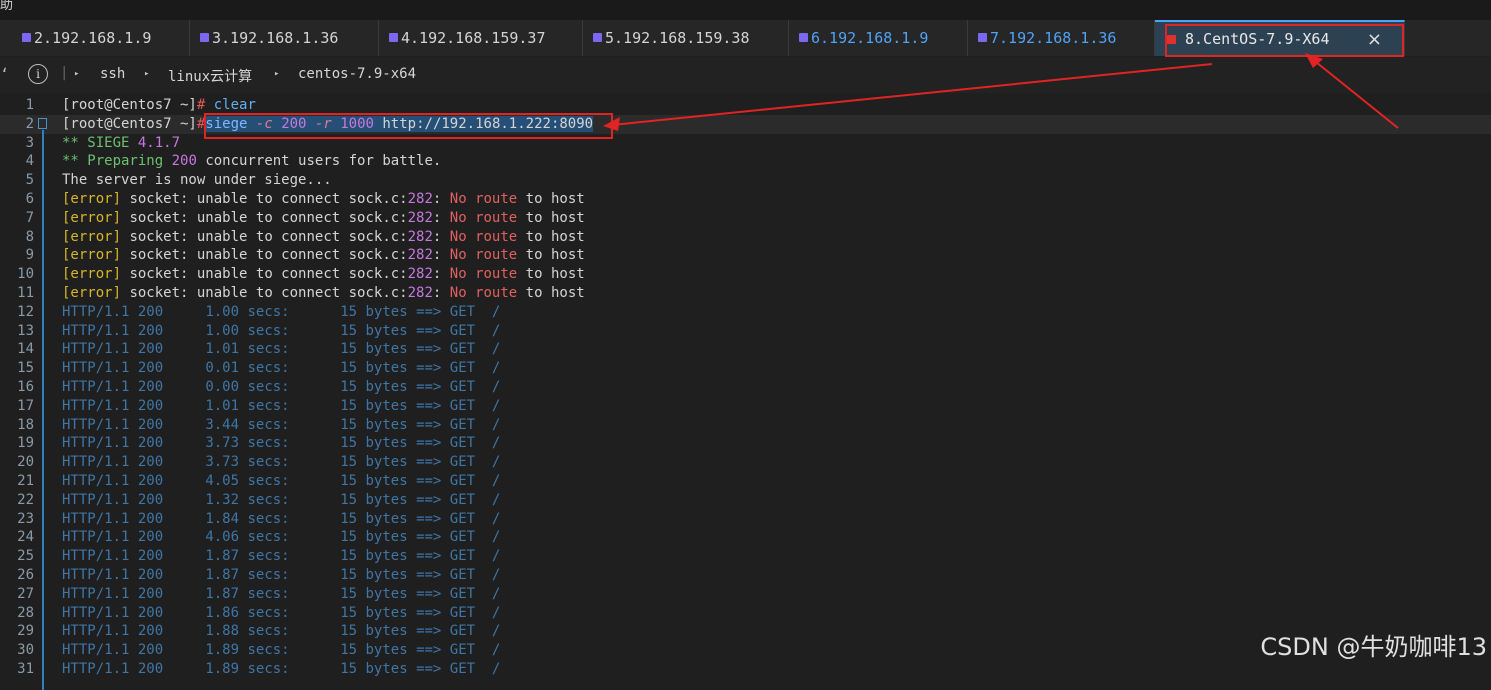  Describe the element at coordinates (1354, 93) in the screenshot. I see `arrow-line-to-tab` at that location.